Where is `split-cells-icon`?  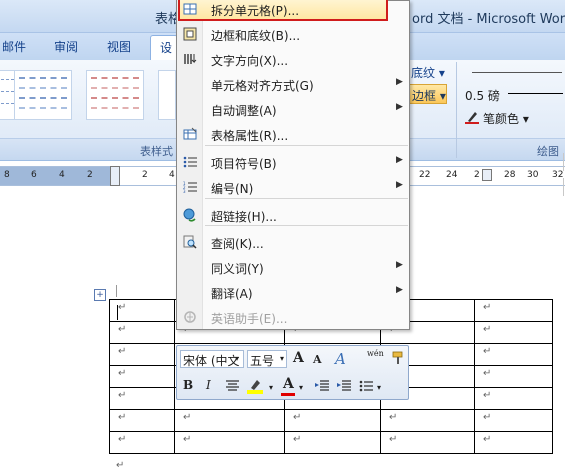 split-cells-icon is located at coordinates (190, 9).